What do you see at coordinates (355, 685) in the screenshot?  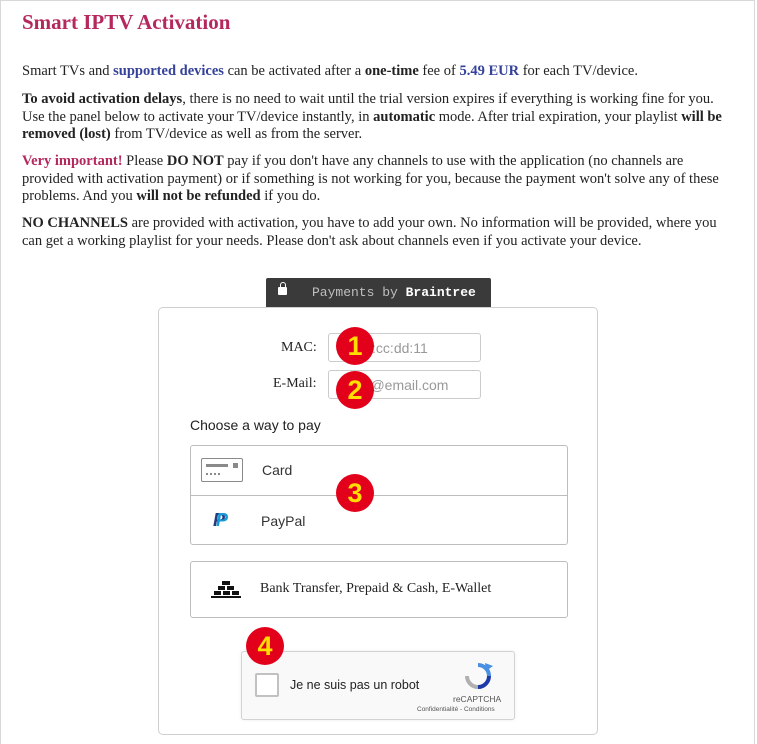 I see `recaptcha-label: Je ne suis pas un robot` at bounding box center [355, 685].